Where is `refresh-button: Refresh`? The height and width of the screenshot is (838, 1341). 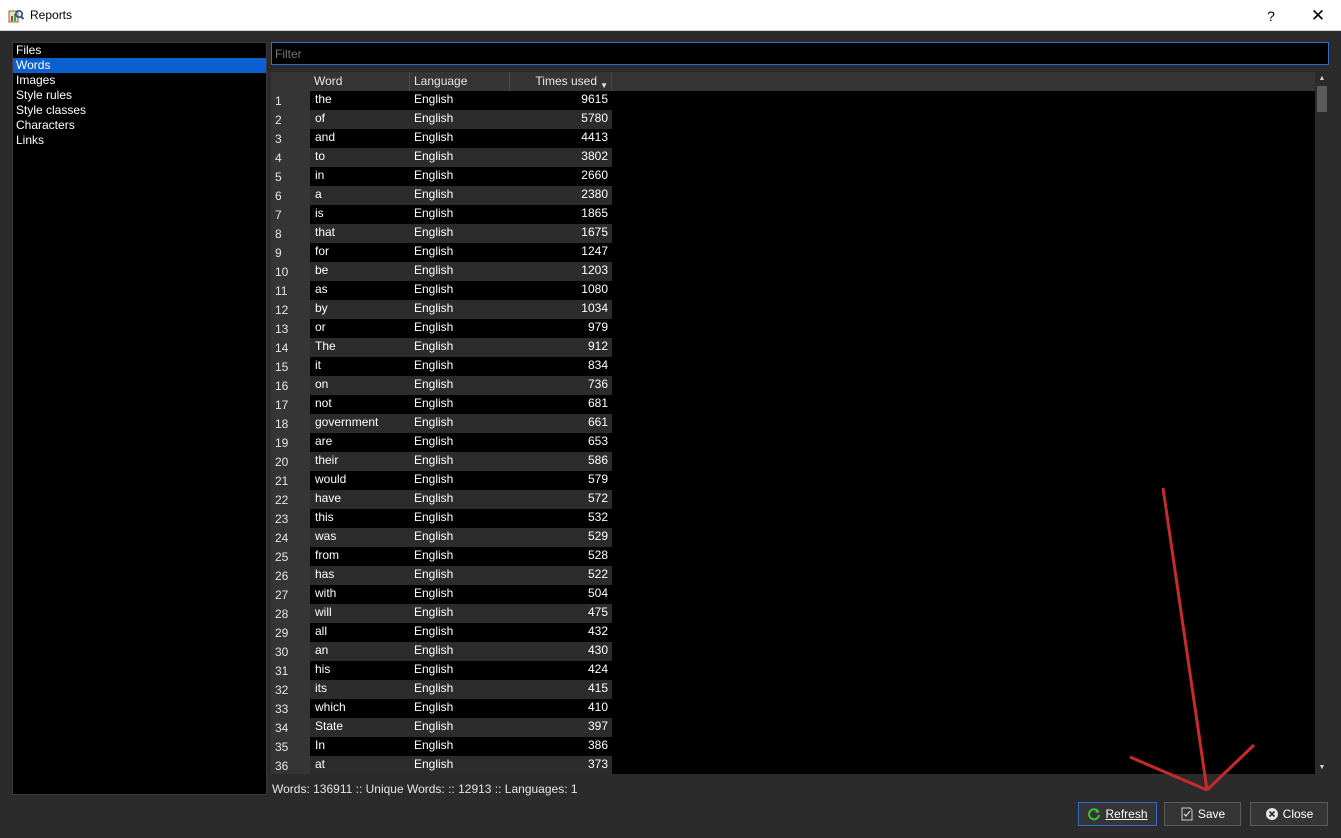
refresh-button: Refresh is located at coordinates (1117, 814).